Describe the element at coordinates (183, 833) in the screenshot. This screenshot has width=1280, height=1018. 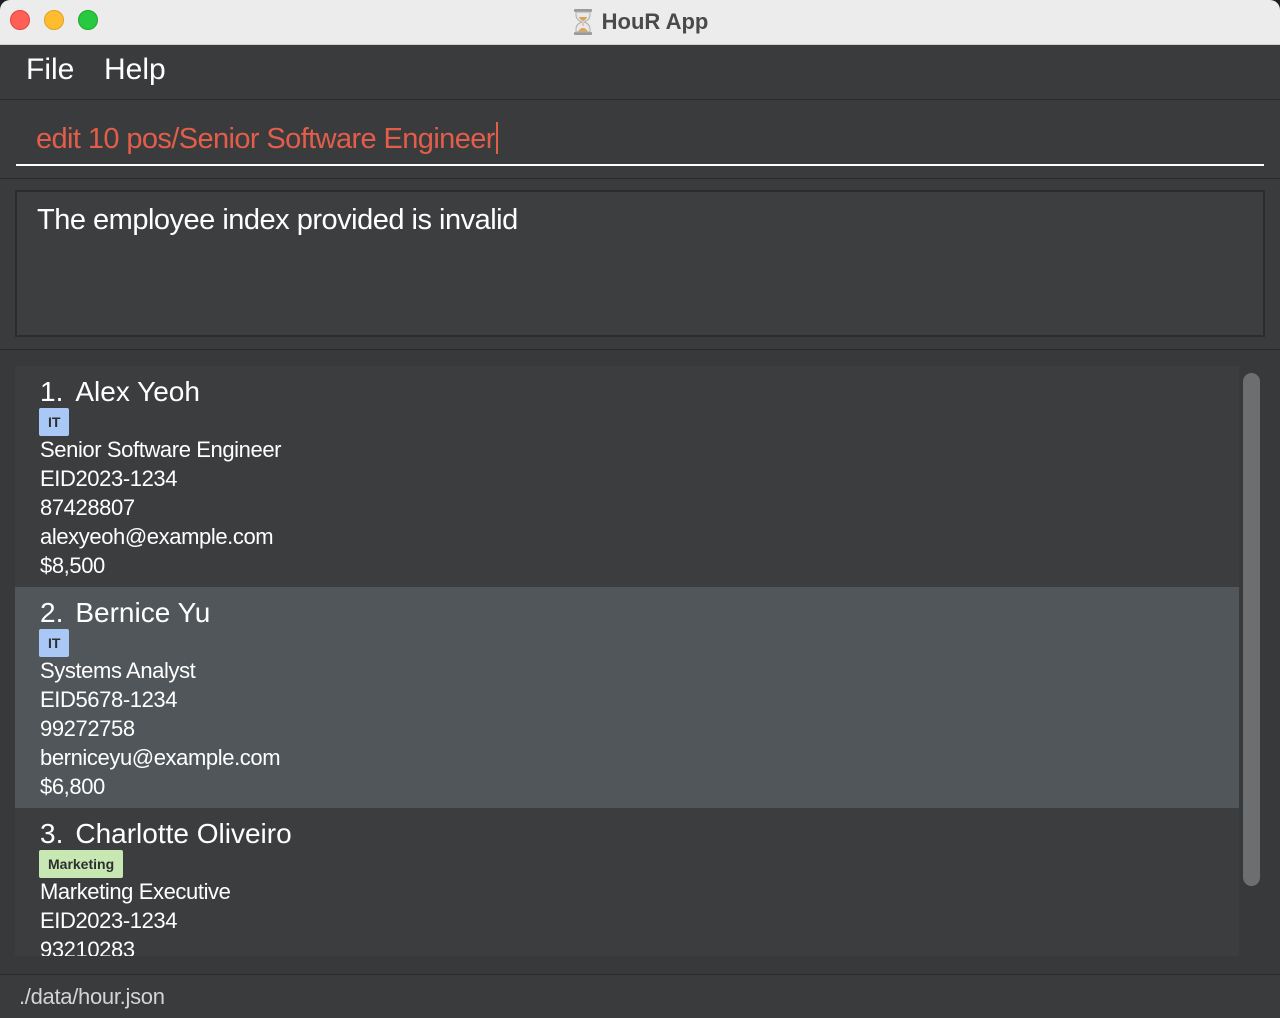
I see `employee-name: Charlotte Oliveiro` at that location.